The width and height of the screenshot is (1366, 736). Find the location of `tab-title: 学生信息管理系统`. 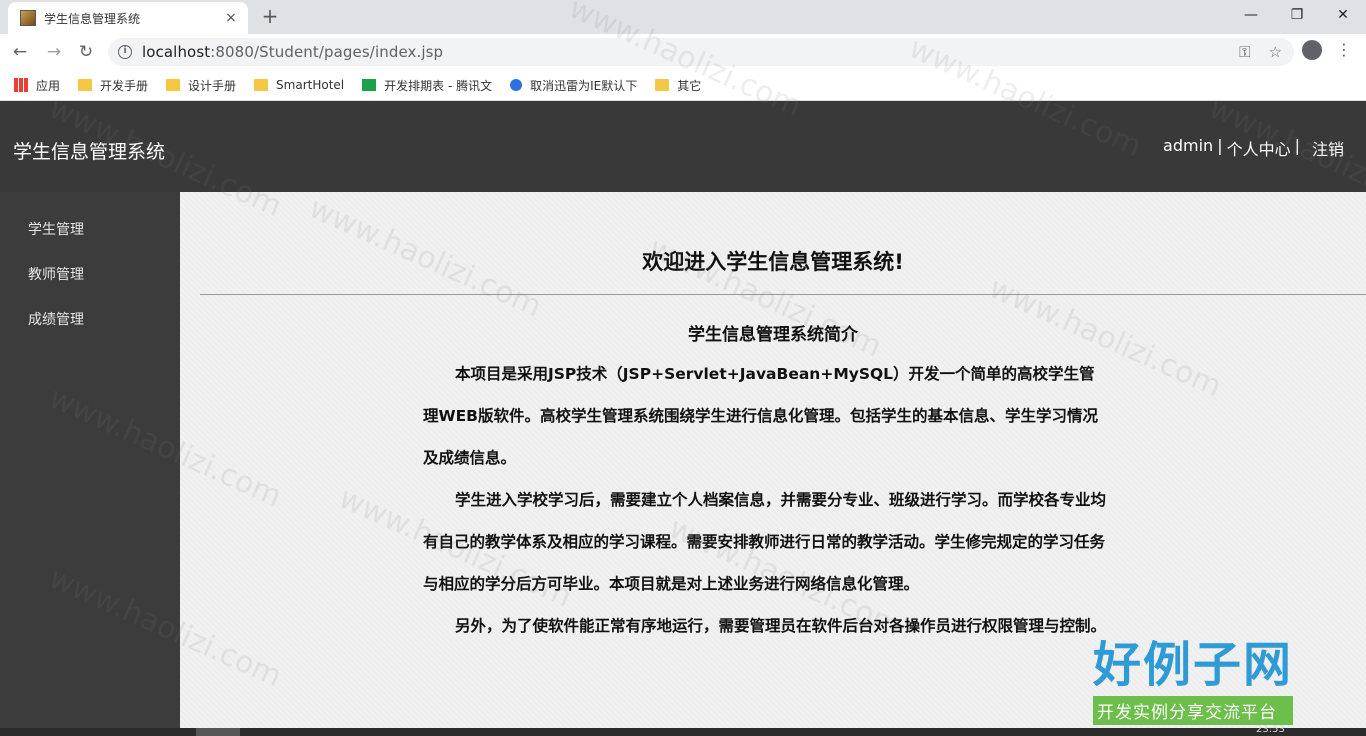

tab-title: 学生信息管理系统 is located at coordinates (92, 18).